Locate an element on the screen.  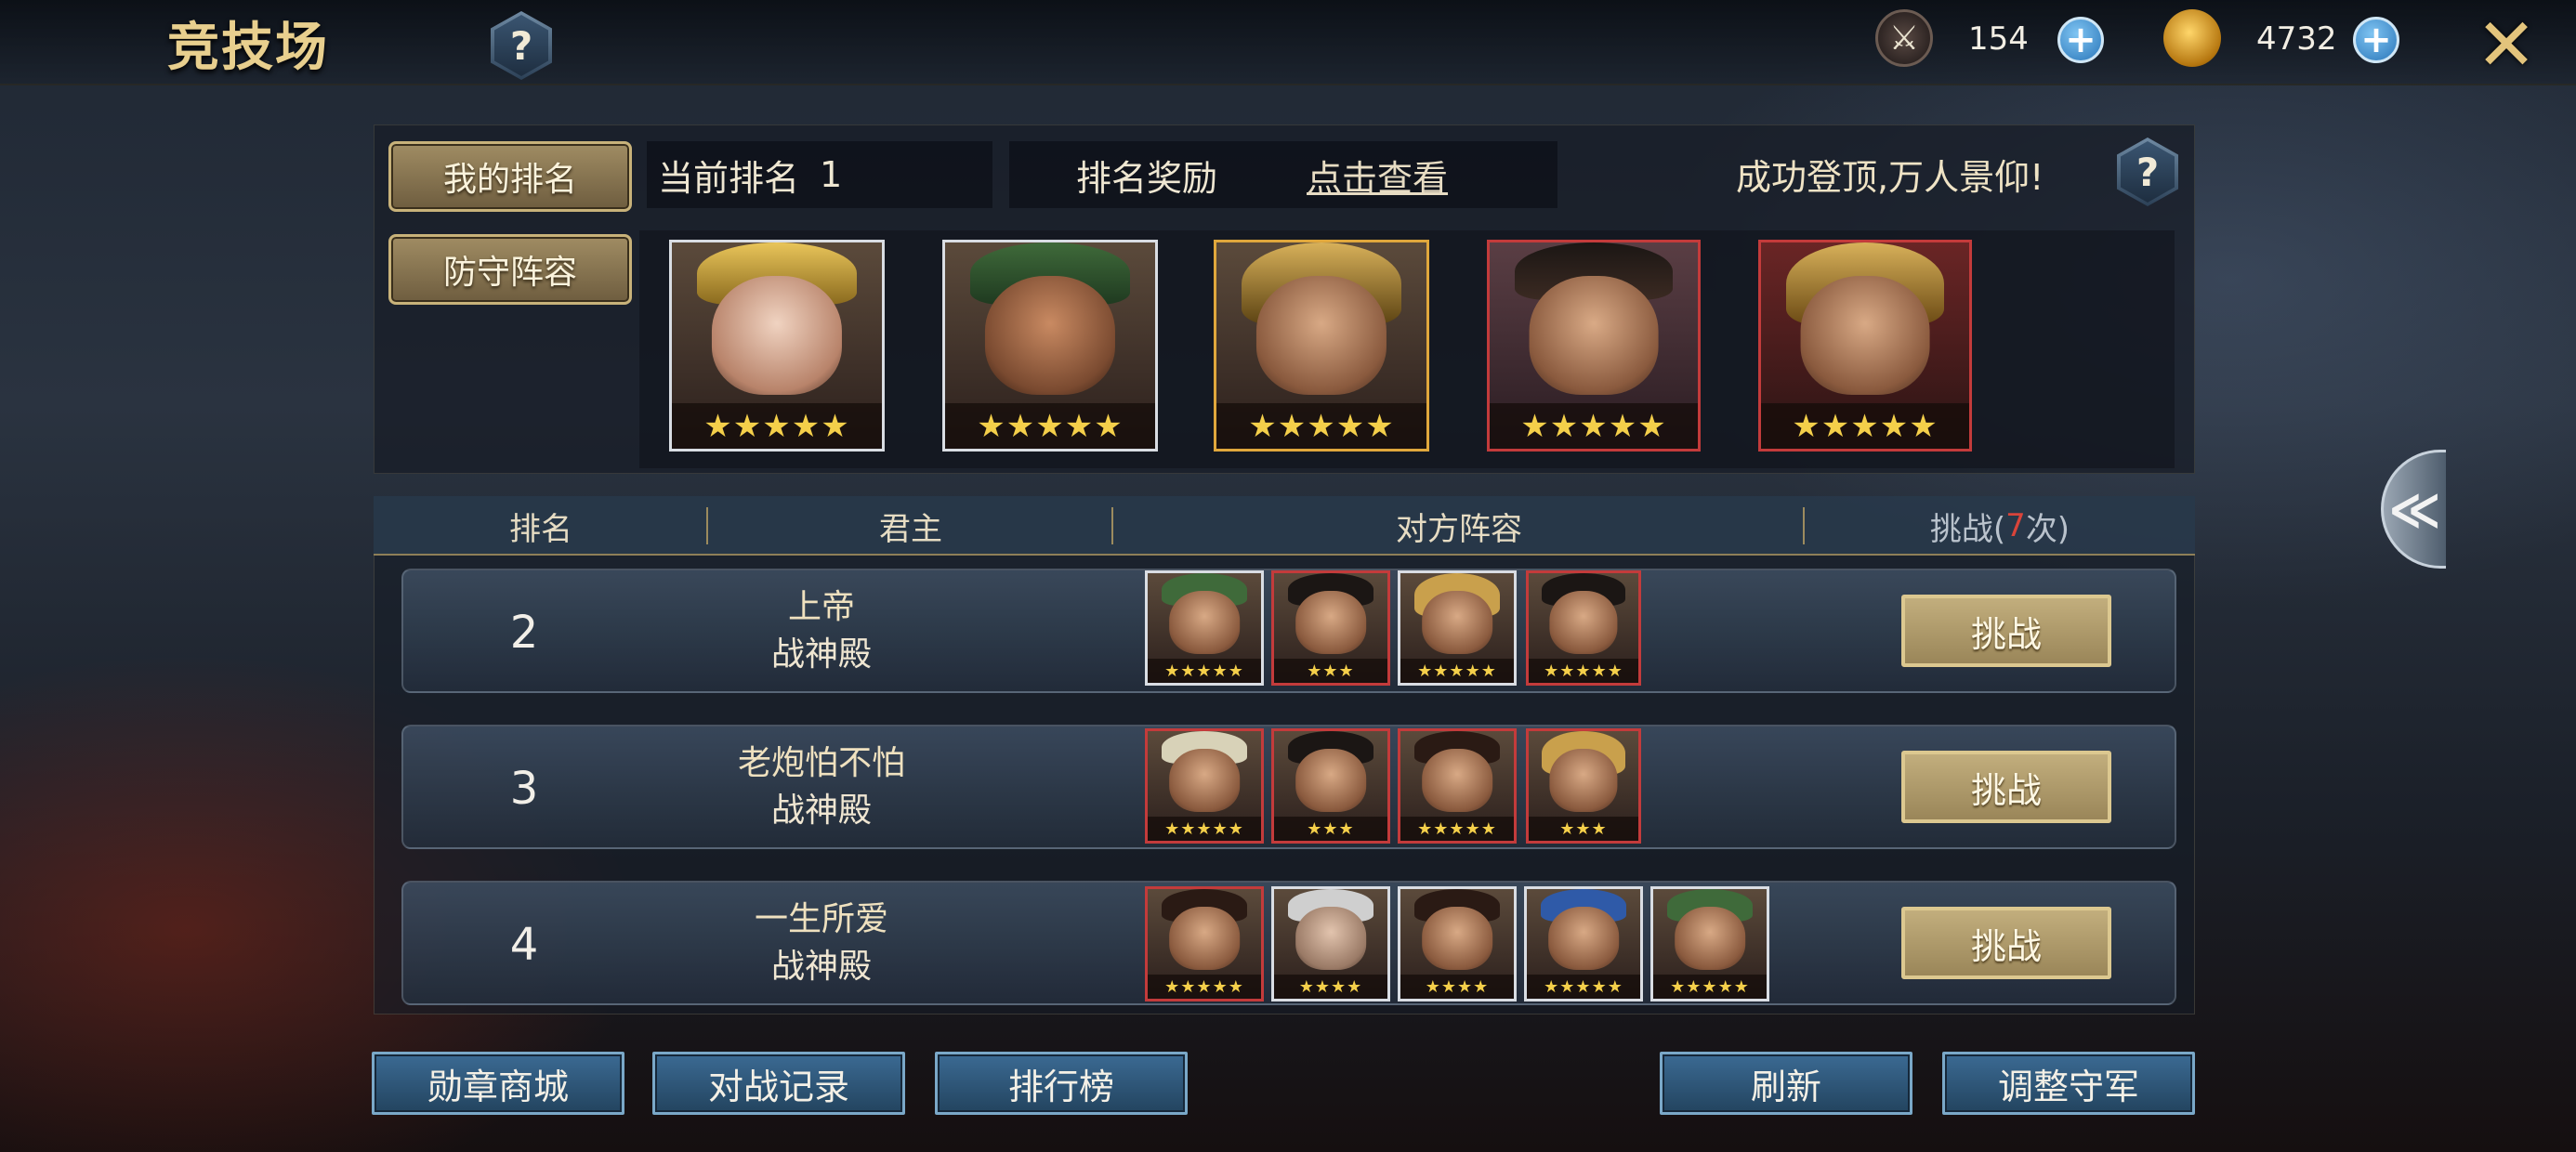
motto-text: 成功登顶,万人景仰! is located at coordinates (1890, 177).